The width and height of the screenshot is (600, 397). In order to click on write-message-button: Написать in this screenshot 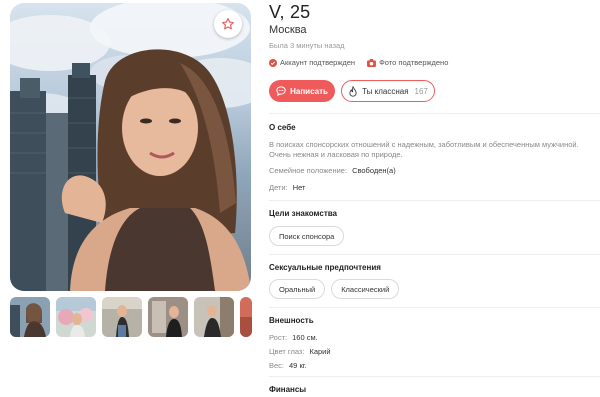, I will do `click(302, 91)`.